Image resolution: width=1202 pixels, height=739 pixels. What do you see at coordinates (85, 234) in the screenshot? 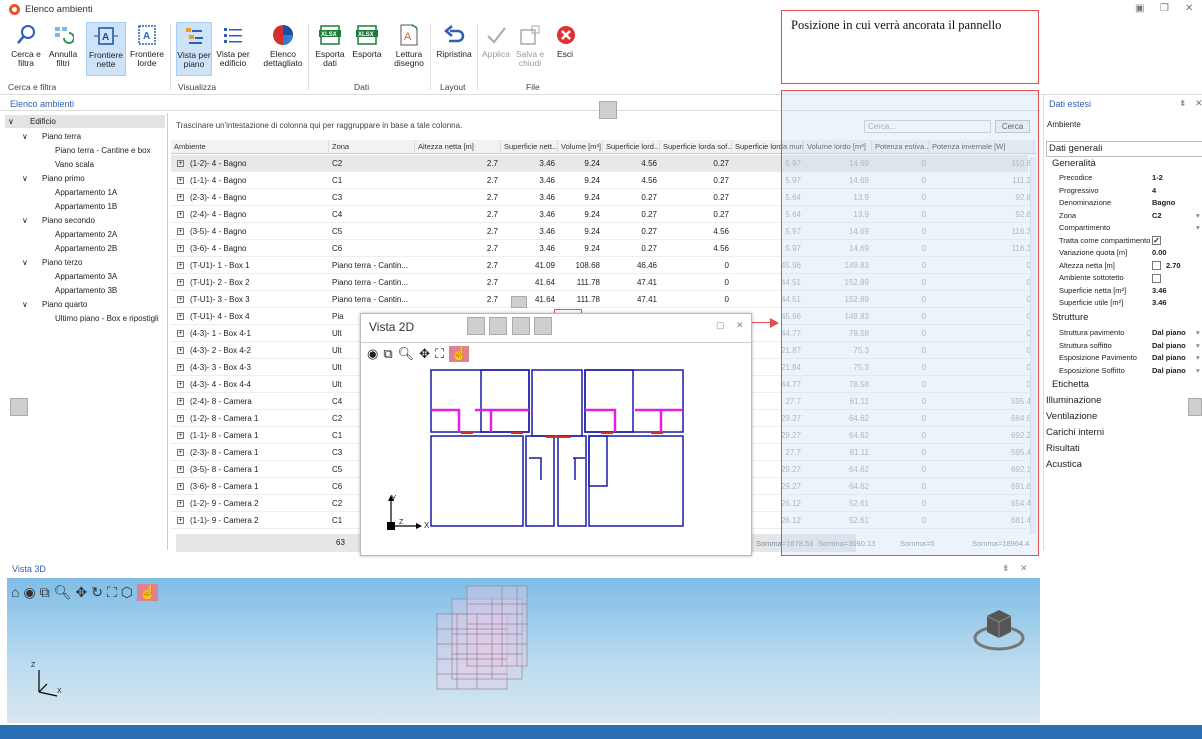
I see `tree-apartment-node: Appartamento 2A` at bounding box center [85, 234].